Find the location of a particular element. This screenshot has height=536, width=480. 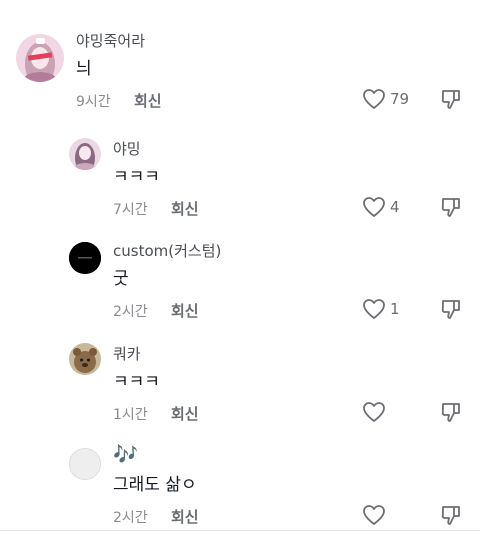

comment-time: 9시간 is located at coordinates (93, 102).